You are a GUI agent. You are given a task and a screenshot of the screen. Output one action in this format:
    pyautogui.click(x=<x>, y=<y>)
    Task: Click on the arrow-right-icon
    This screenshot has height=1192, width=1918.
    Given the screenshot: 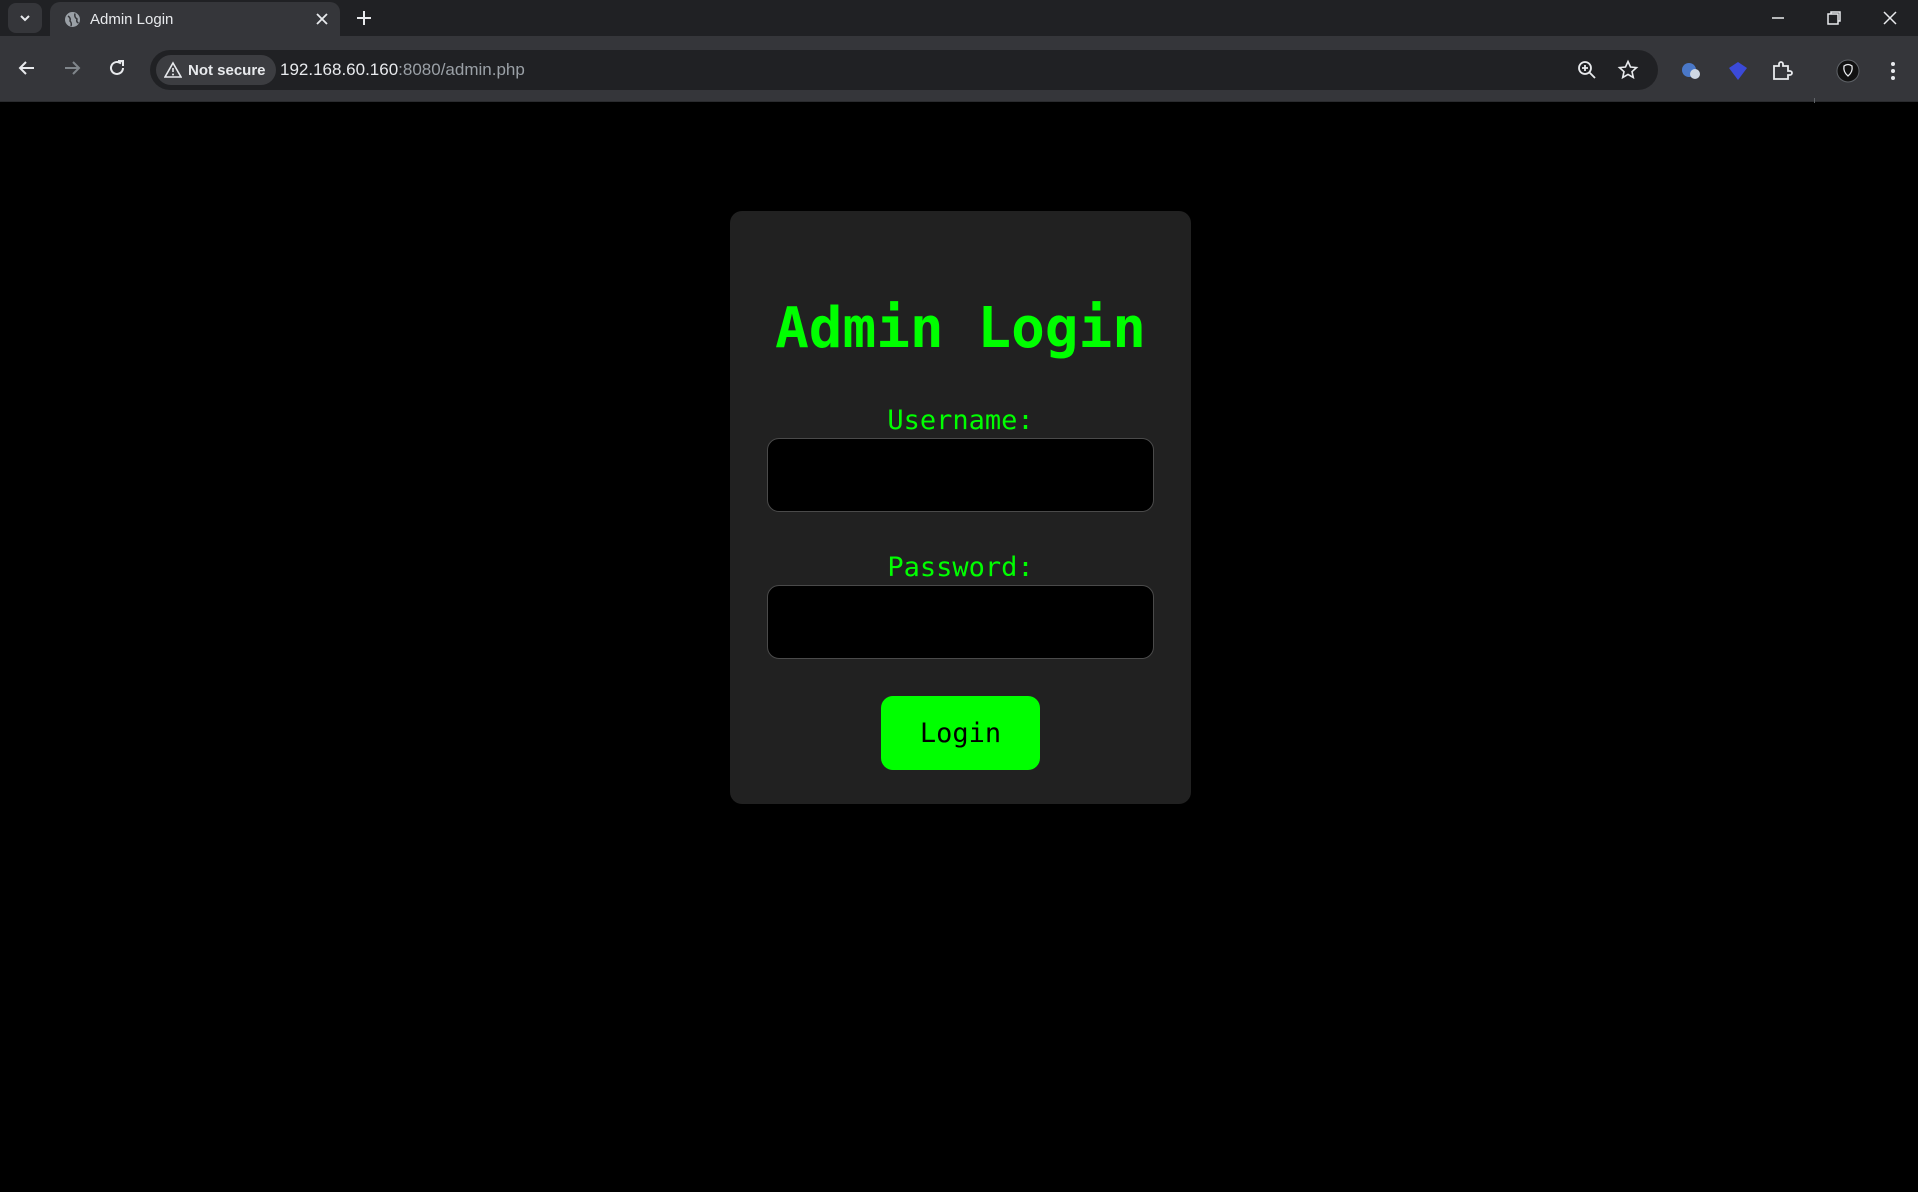 What is the action you would take?
    pyautogui.click(x=73, y=68)
    